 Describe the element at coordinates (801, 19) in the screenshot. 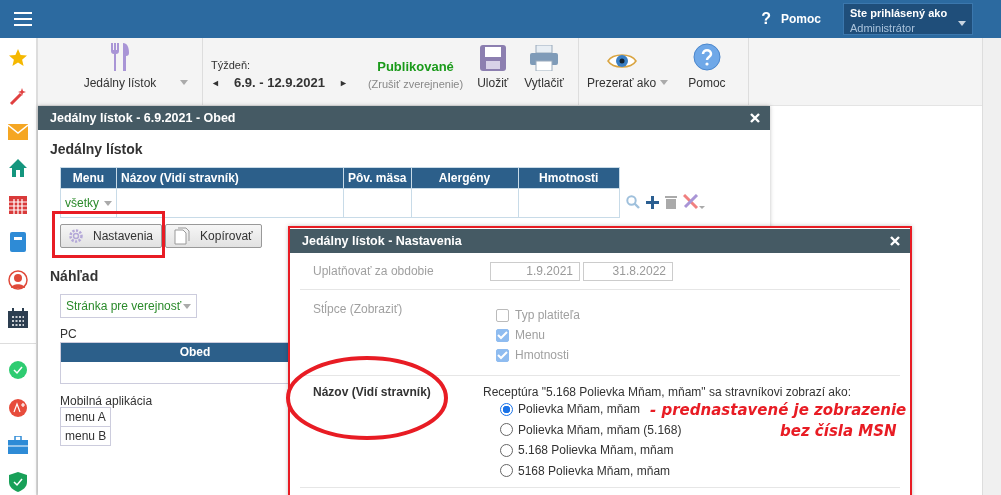

I see `help-link: Pomoc` at that location.